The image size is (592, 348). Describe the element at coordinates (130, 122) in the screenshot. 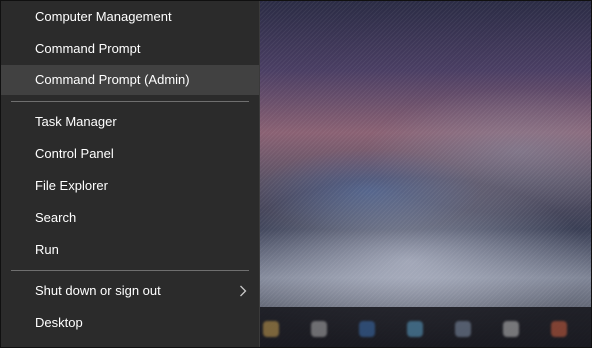

I see `menu-item-task-manager: Task Manager` at that location.